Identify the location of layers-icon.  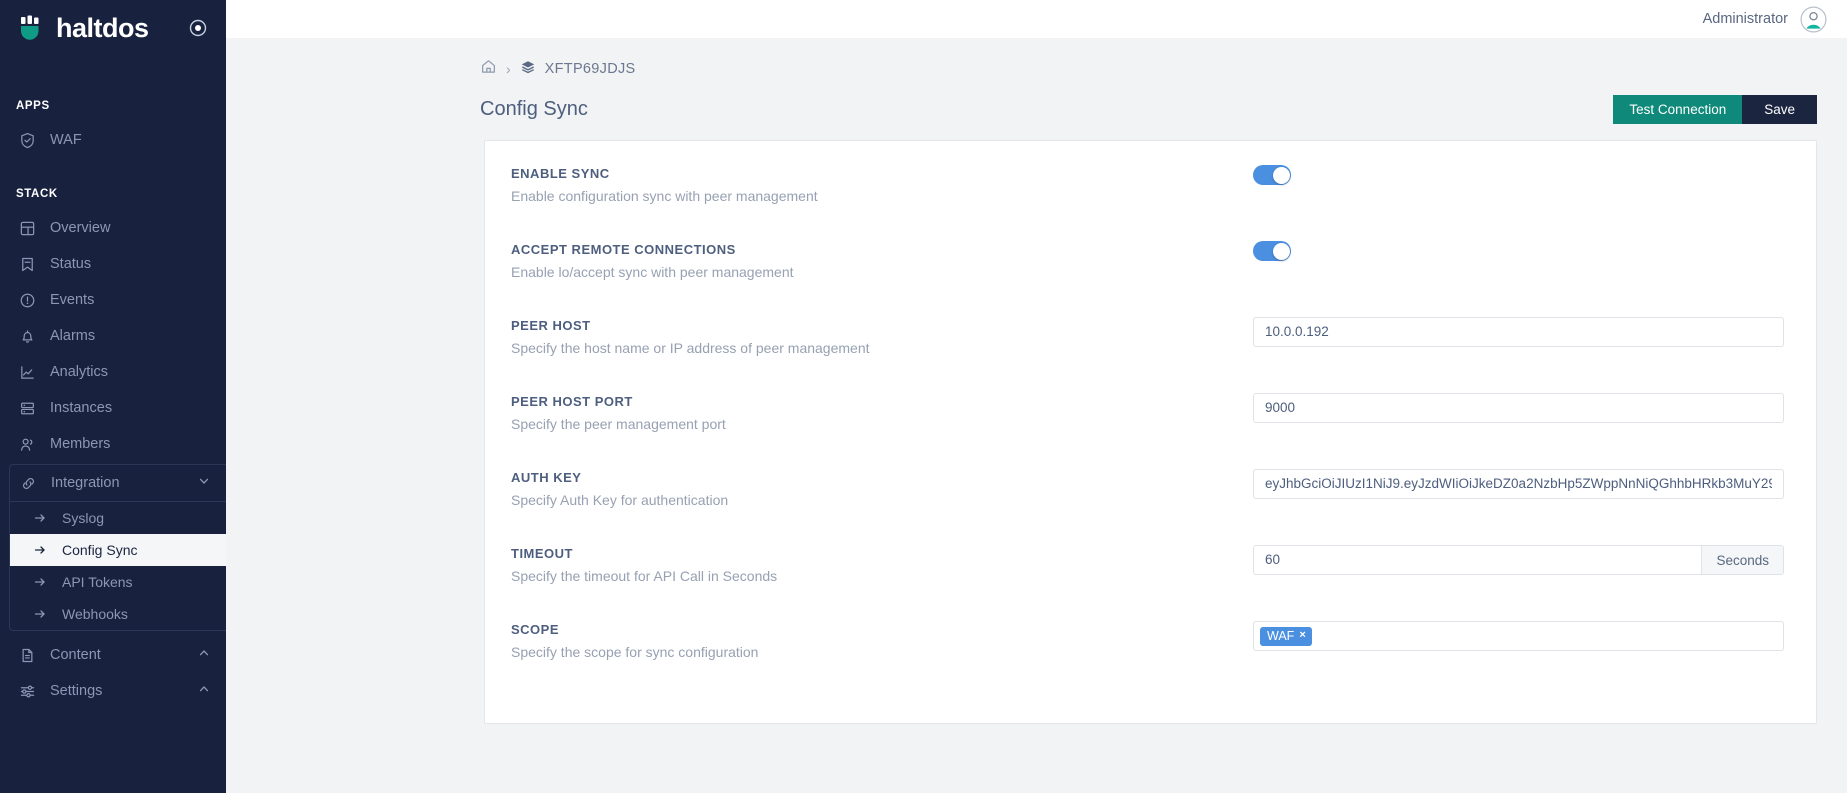
(528, 69).